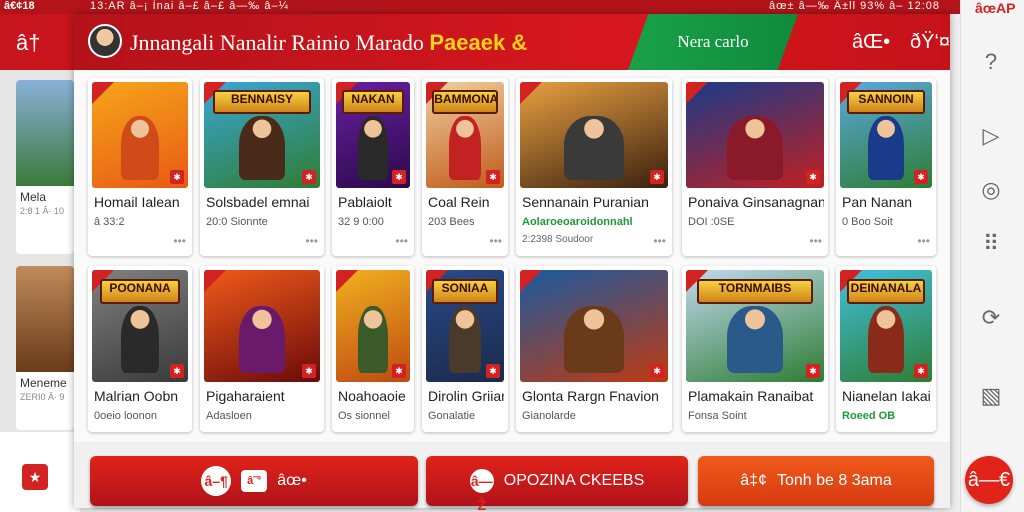 The height and width of the screenshot is (512, 1024). What do you see at coordinates (45, 319) in the screenshot?
I see `background-card-thumbnail` at bounding box center [45, 319].